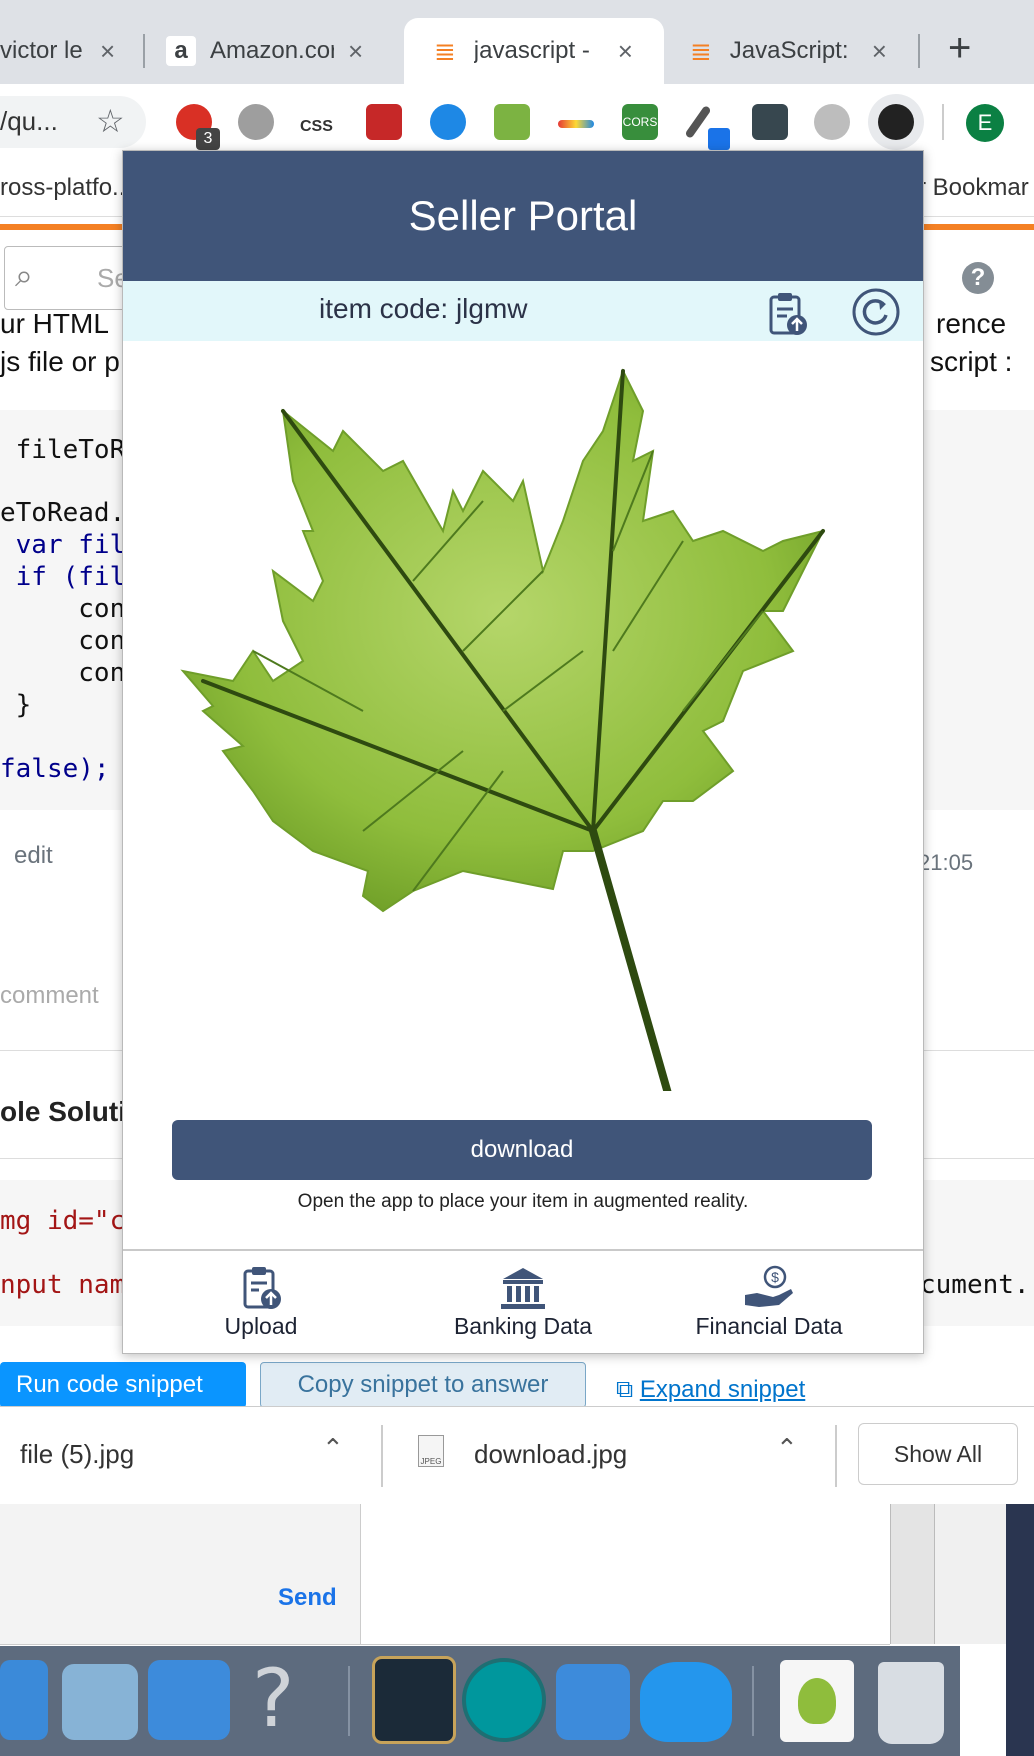 The height and width of the screenshot is (1756, 1034). Describe the element at coordinates (523, 1326) in the screenshot. I see `nav-banking-data-label: Banking Data` at that location.